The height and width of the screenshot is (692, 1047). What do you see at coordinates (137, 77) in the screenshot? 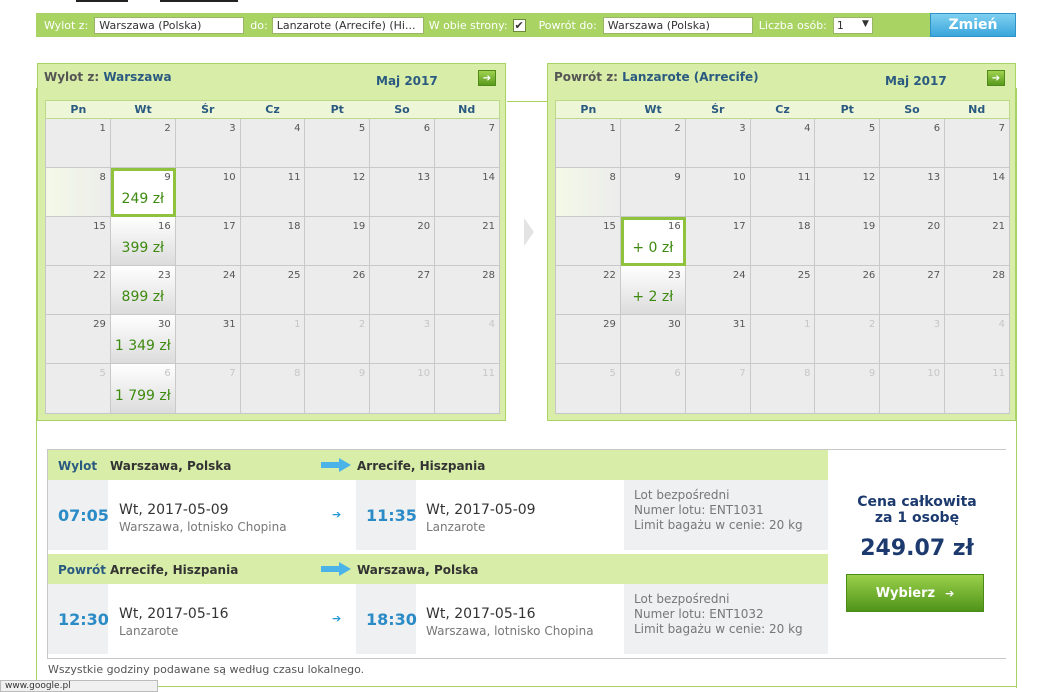
I see `calendar-city: Warszawa` at bounding box center [137, 77].